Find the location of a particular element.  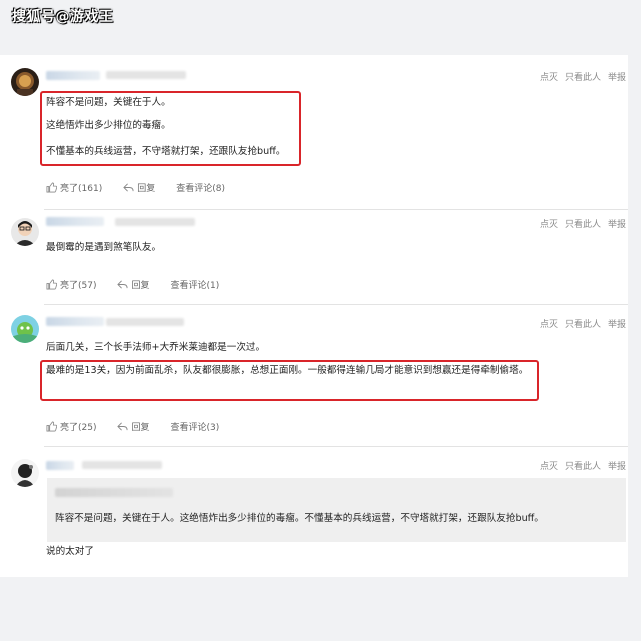

comment-text: 这绝悟炸出多少排位的毒瘤。 is located at coordinates (108, 125).